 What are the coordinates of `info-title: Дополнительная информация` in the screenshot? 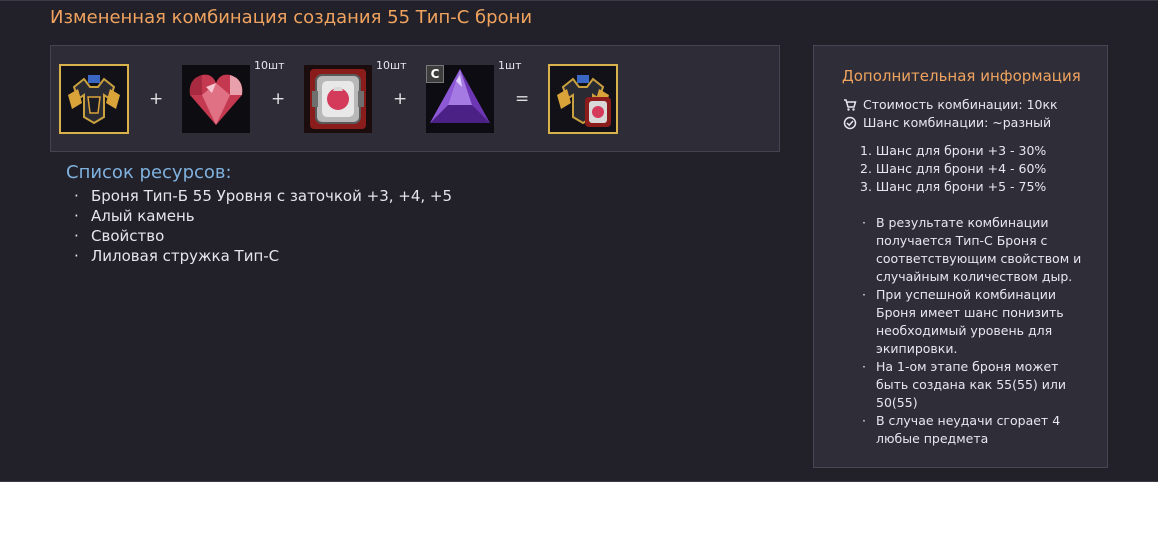 It's located at (961, 76).